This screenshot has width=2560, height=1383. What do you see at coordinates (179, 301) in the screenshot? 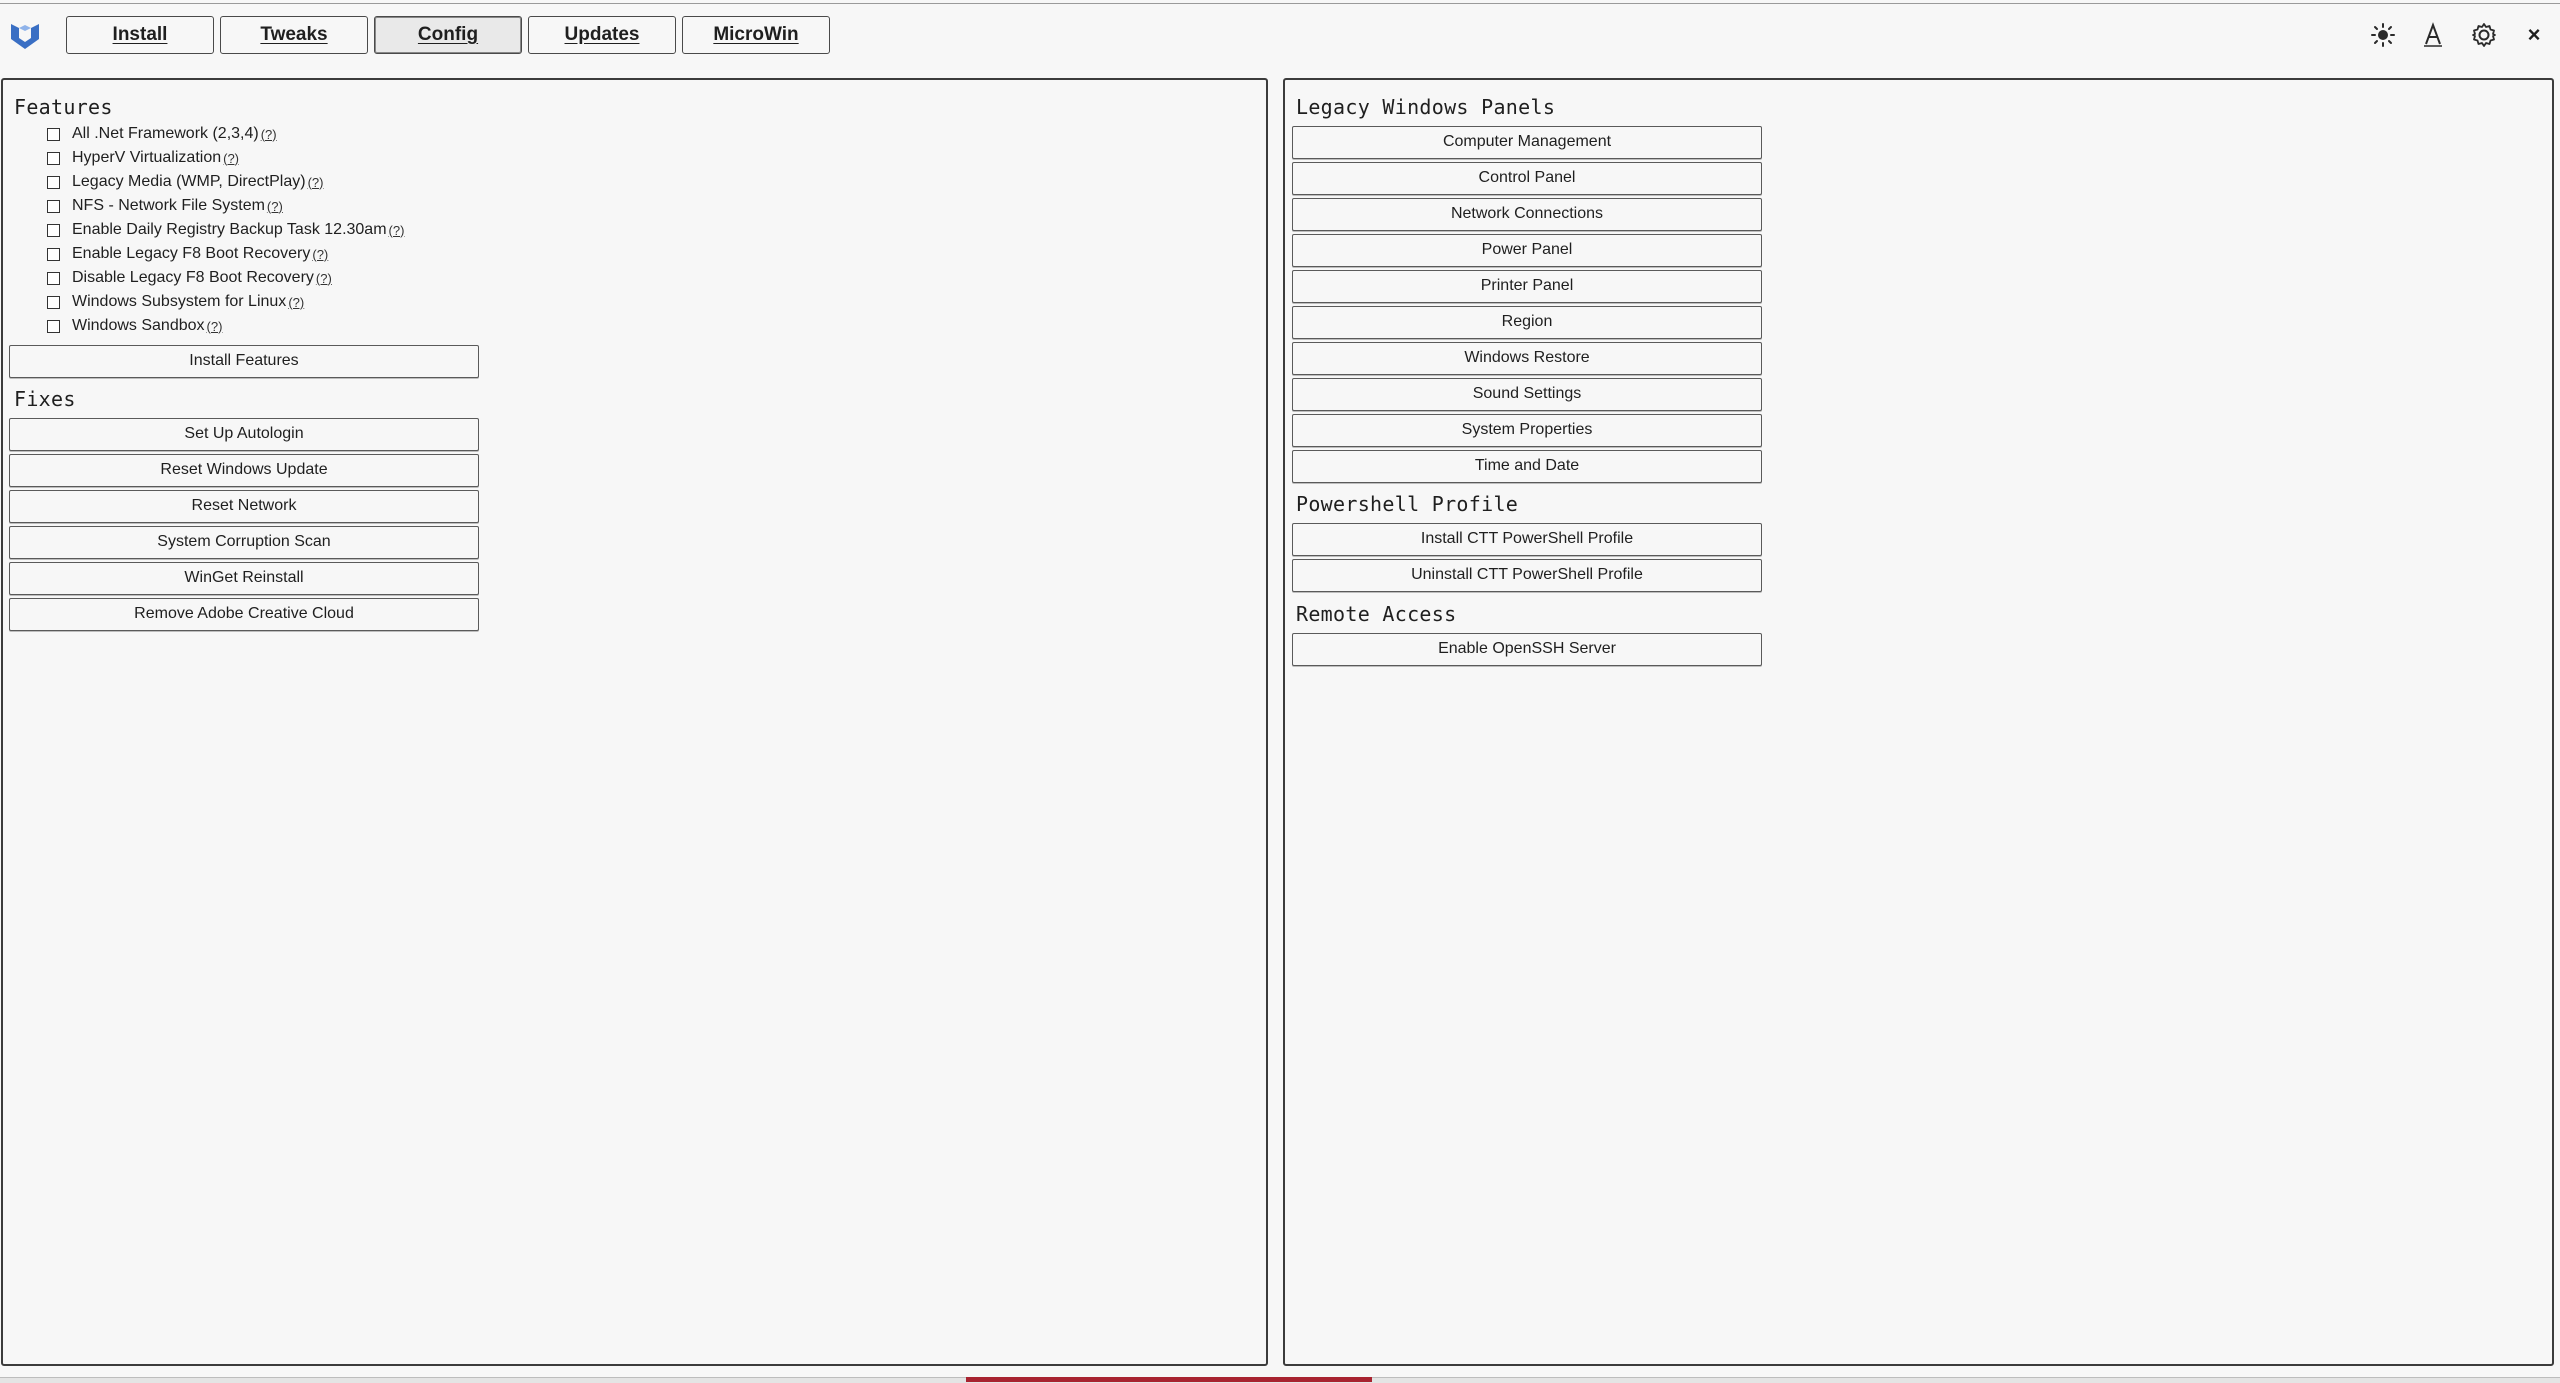
I see `feature-label: Windows Subsystem for Linux` at bounding box center [179, 301].